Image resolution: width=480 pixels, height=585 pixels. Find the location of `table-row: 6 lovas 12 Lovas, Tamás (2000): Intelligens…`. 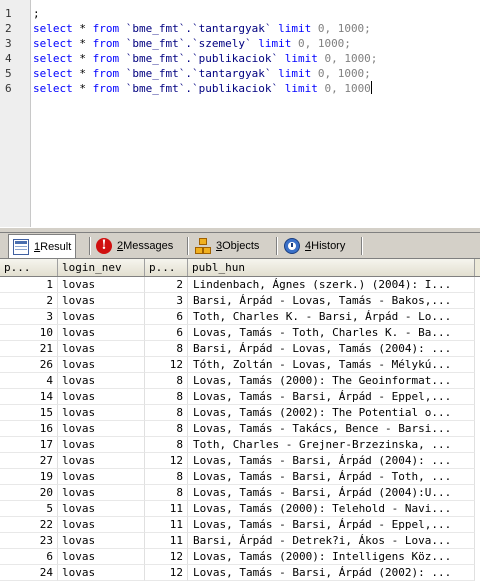

table-row: 6 lovas 12 Lovas, Tamás (2000): Intelligens… is located at coordinates (240, 557).